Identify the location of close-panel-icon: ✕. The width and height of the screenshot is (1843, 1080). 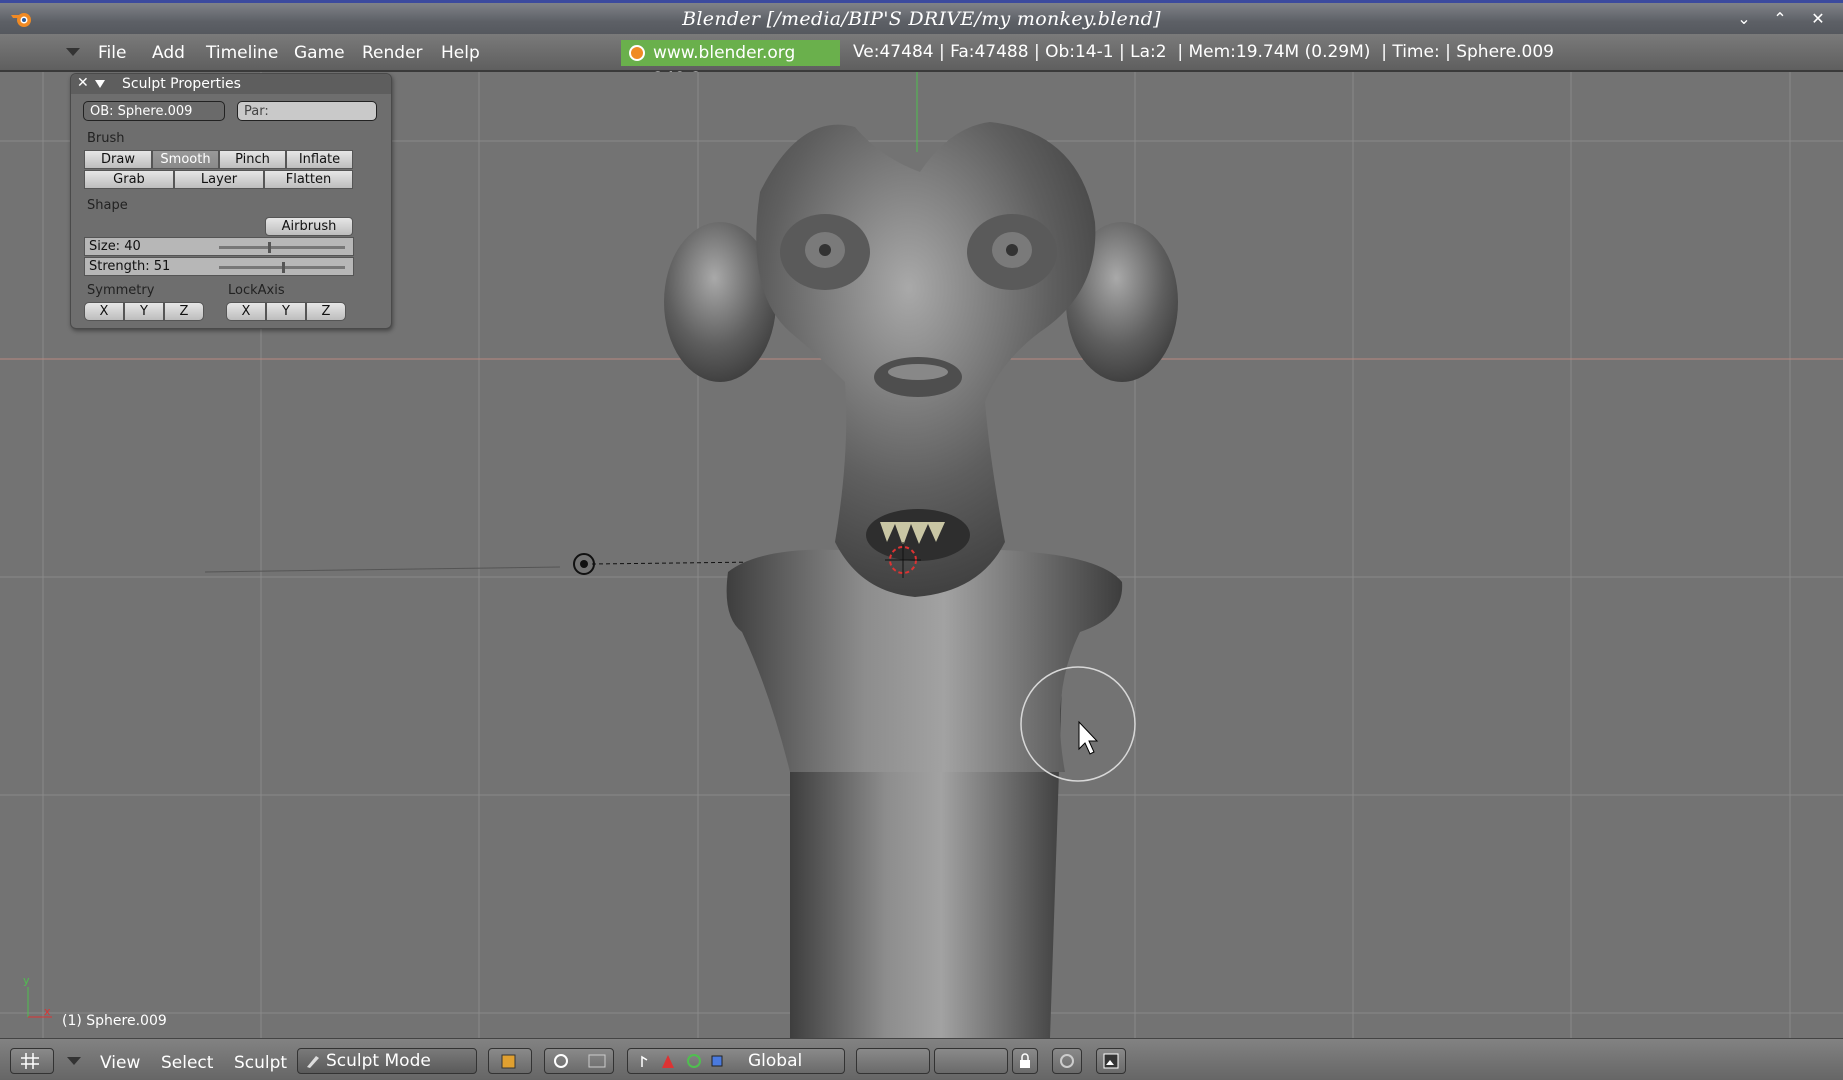
(83, 83).